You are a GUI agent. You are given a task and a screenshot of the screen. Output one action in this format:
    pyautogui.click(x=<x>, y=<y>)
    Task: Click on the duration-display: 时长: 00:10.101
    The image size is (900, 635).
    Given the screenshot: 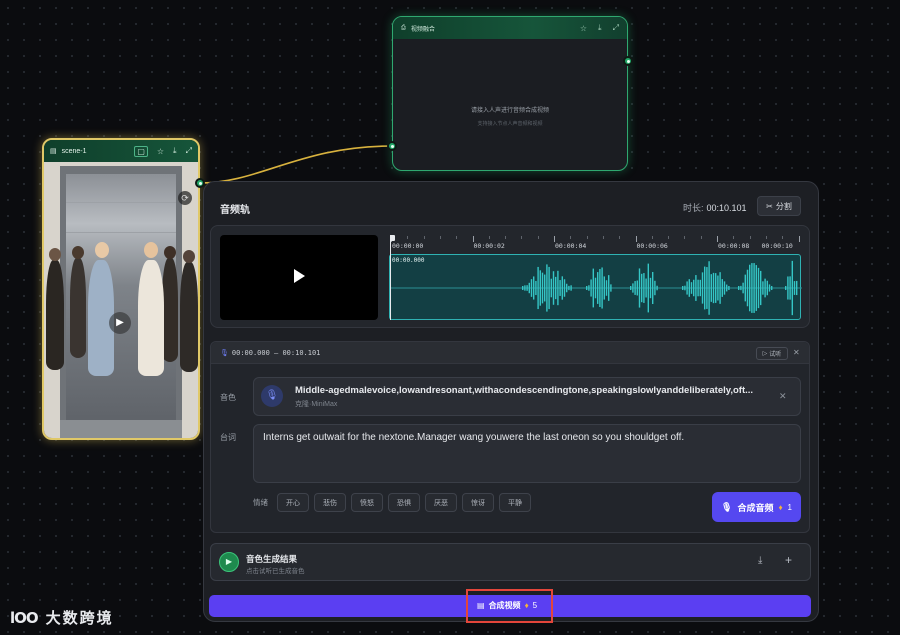 What is the action you would take?
    pyautogui.click(x=715, y=207)
    